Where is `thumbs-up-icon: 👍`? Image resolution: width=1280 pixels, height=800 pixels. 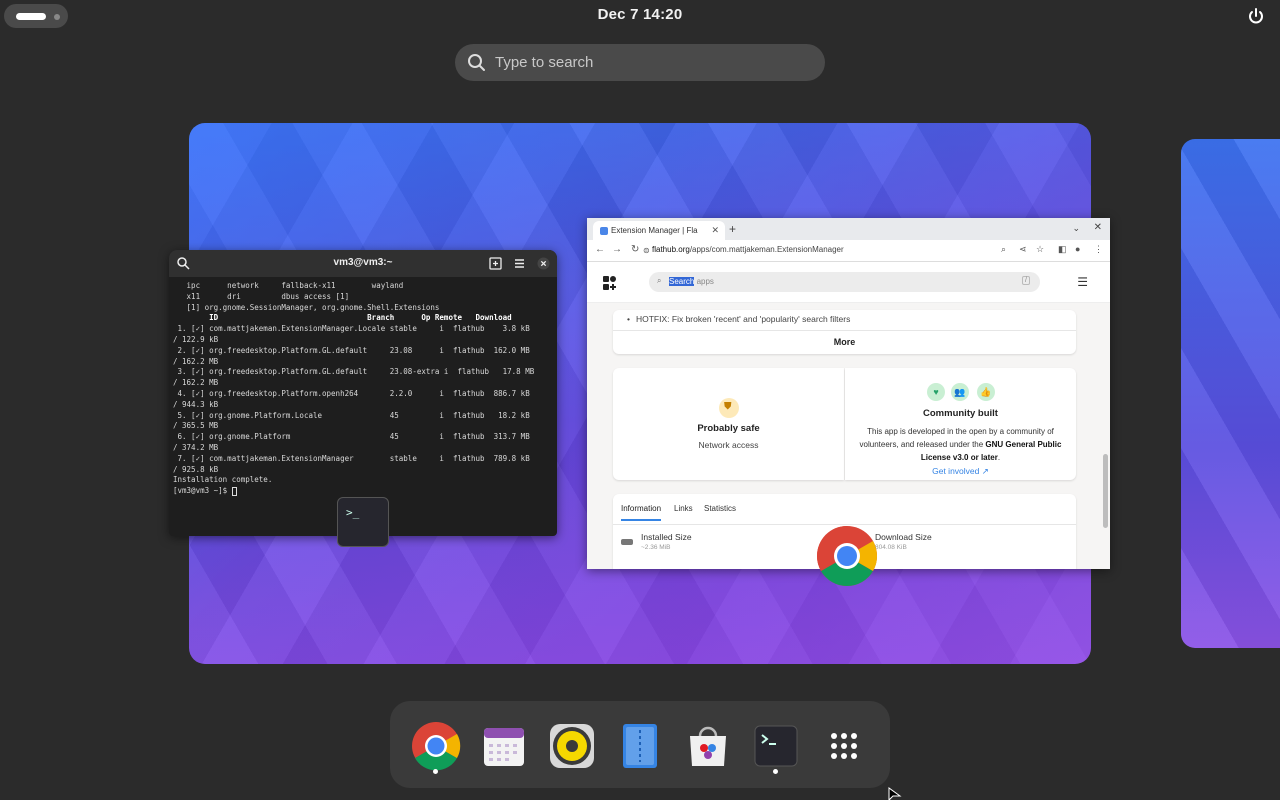
thumbs-up-icon: 👍 is located at coordinates (986, 392).